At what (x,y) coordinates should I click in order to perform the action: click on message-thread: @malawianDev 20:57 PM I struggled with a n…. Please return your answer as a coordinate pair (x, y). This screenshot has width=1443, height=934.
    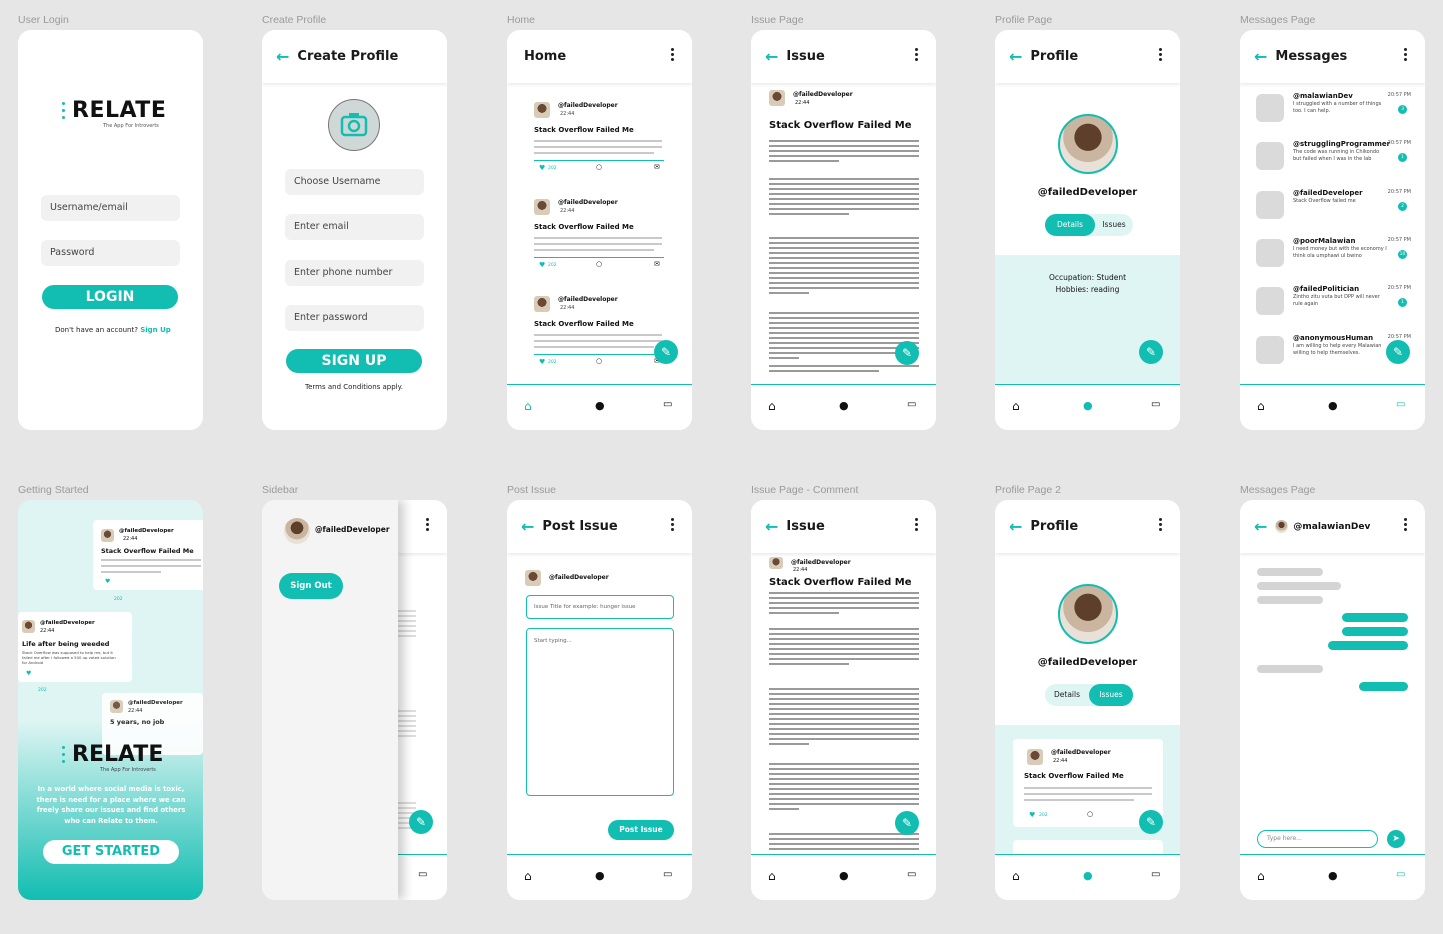
    Looking at the image, I should click on (1333, 112).